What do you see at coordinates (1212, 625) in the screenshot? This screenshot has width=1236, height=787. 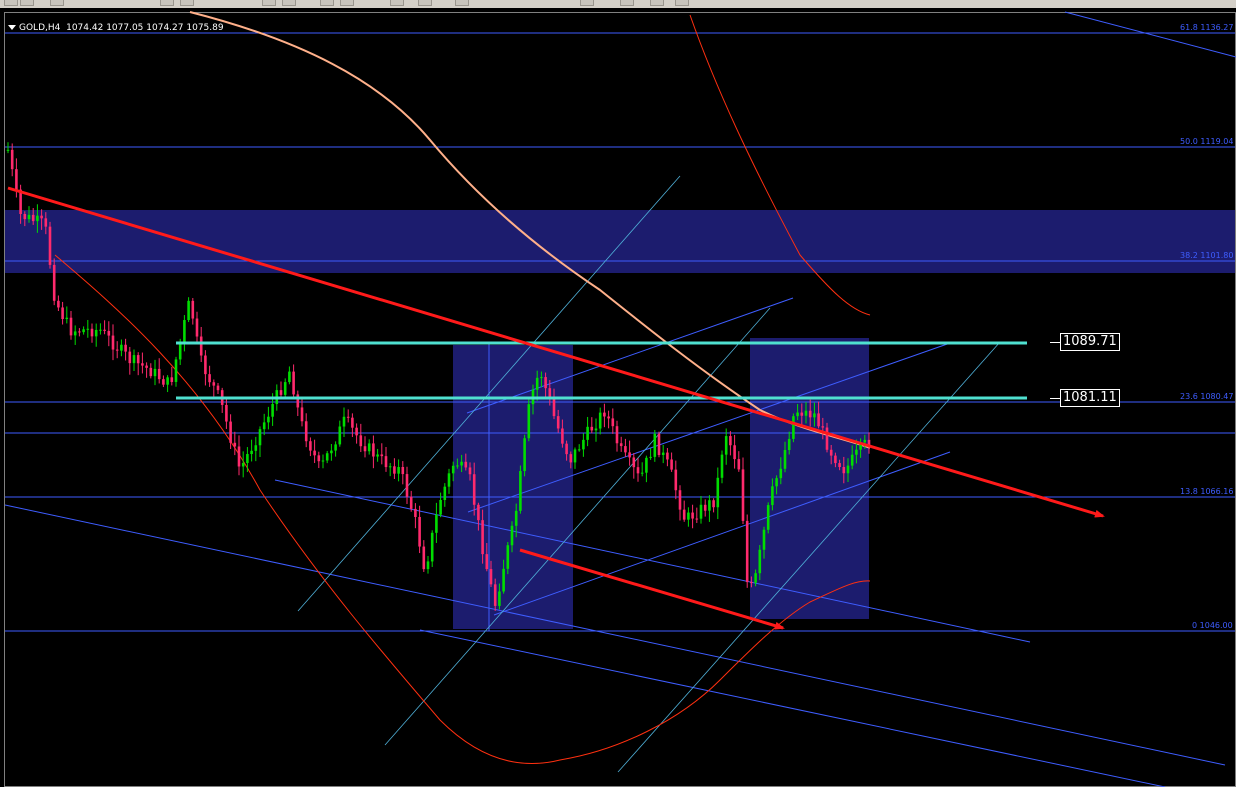 I see `fib-label-0: 0 1046.00` at bounding box center [1212, 625].